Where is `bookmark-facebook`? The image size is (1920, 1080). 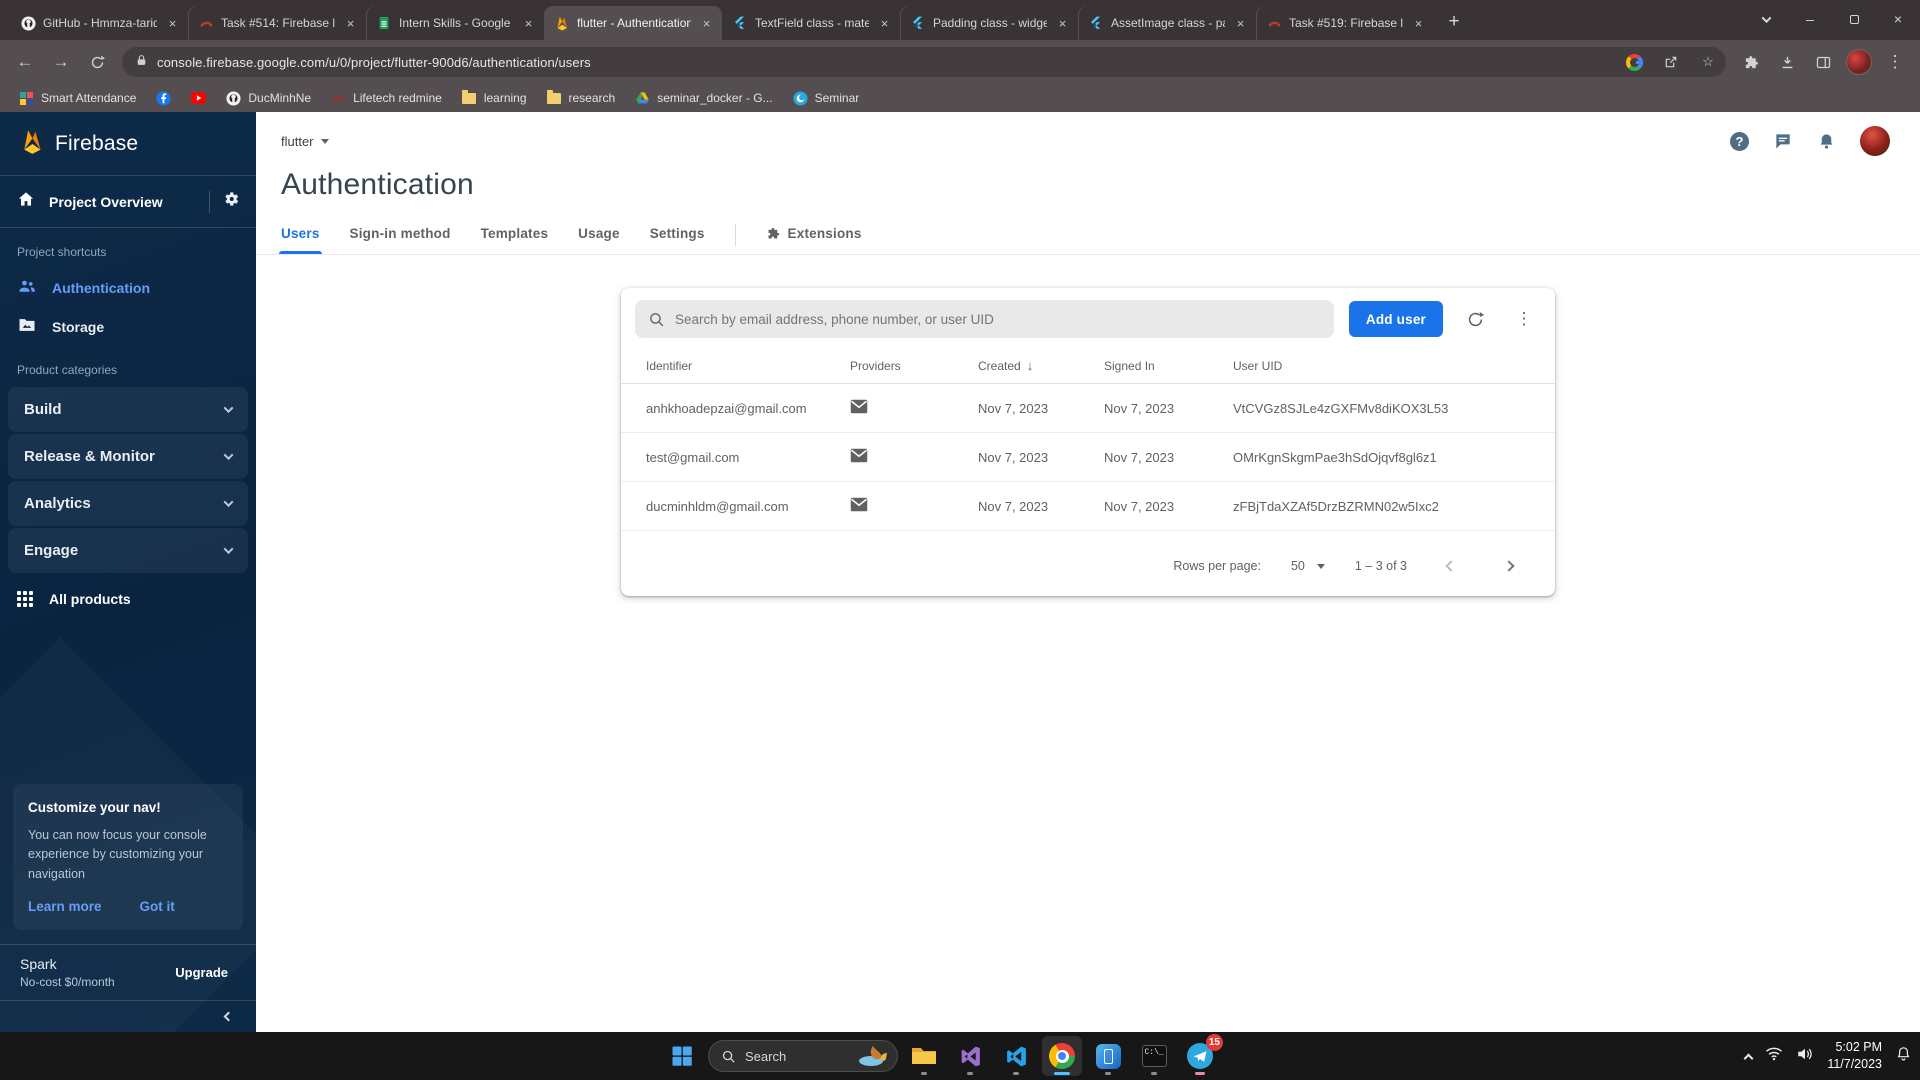 bookmark-facebook is located at coordinates (163, 98).